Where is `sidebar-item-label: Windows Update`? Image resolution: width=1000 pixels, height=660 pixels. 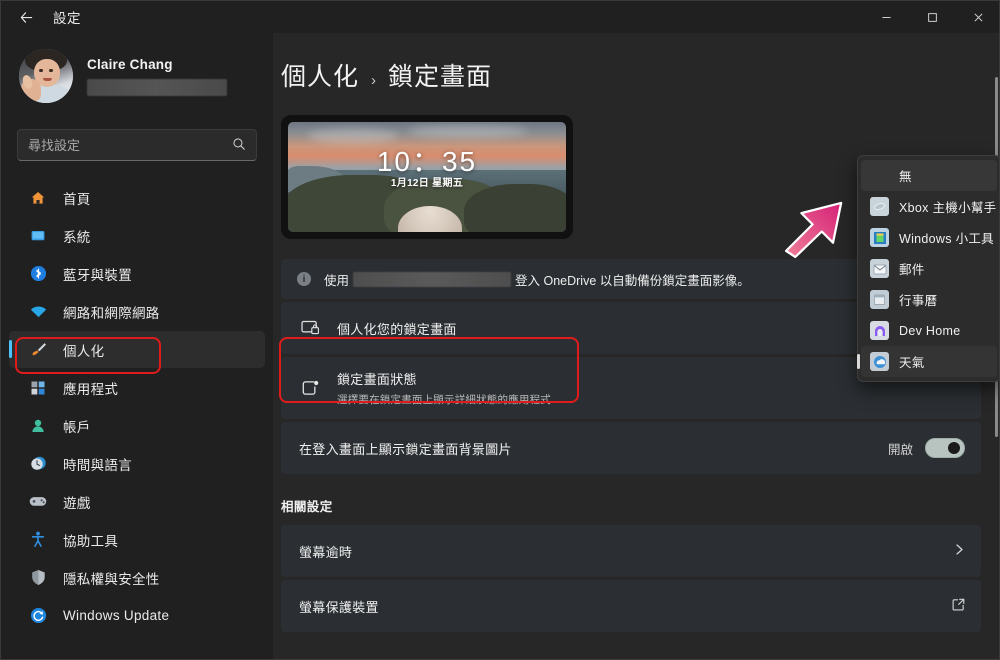 sidebar-item-label: Windows Update is located at coordinates (116, 615).